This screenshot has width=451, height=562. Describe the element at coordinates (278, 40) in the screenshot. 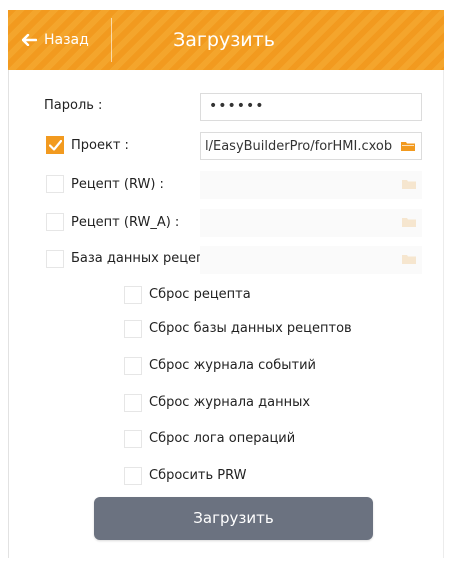

I see `page-title: Загрузить` at that location.